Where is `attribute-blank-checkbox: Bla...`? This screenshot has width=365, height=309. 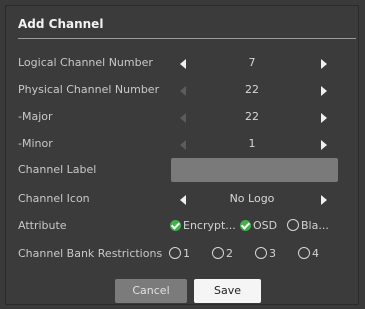 attribute-blank-checkbox: Bla... is located at coordinates (308, 225).